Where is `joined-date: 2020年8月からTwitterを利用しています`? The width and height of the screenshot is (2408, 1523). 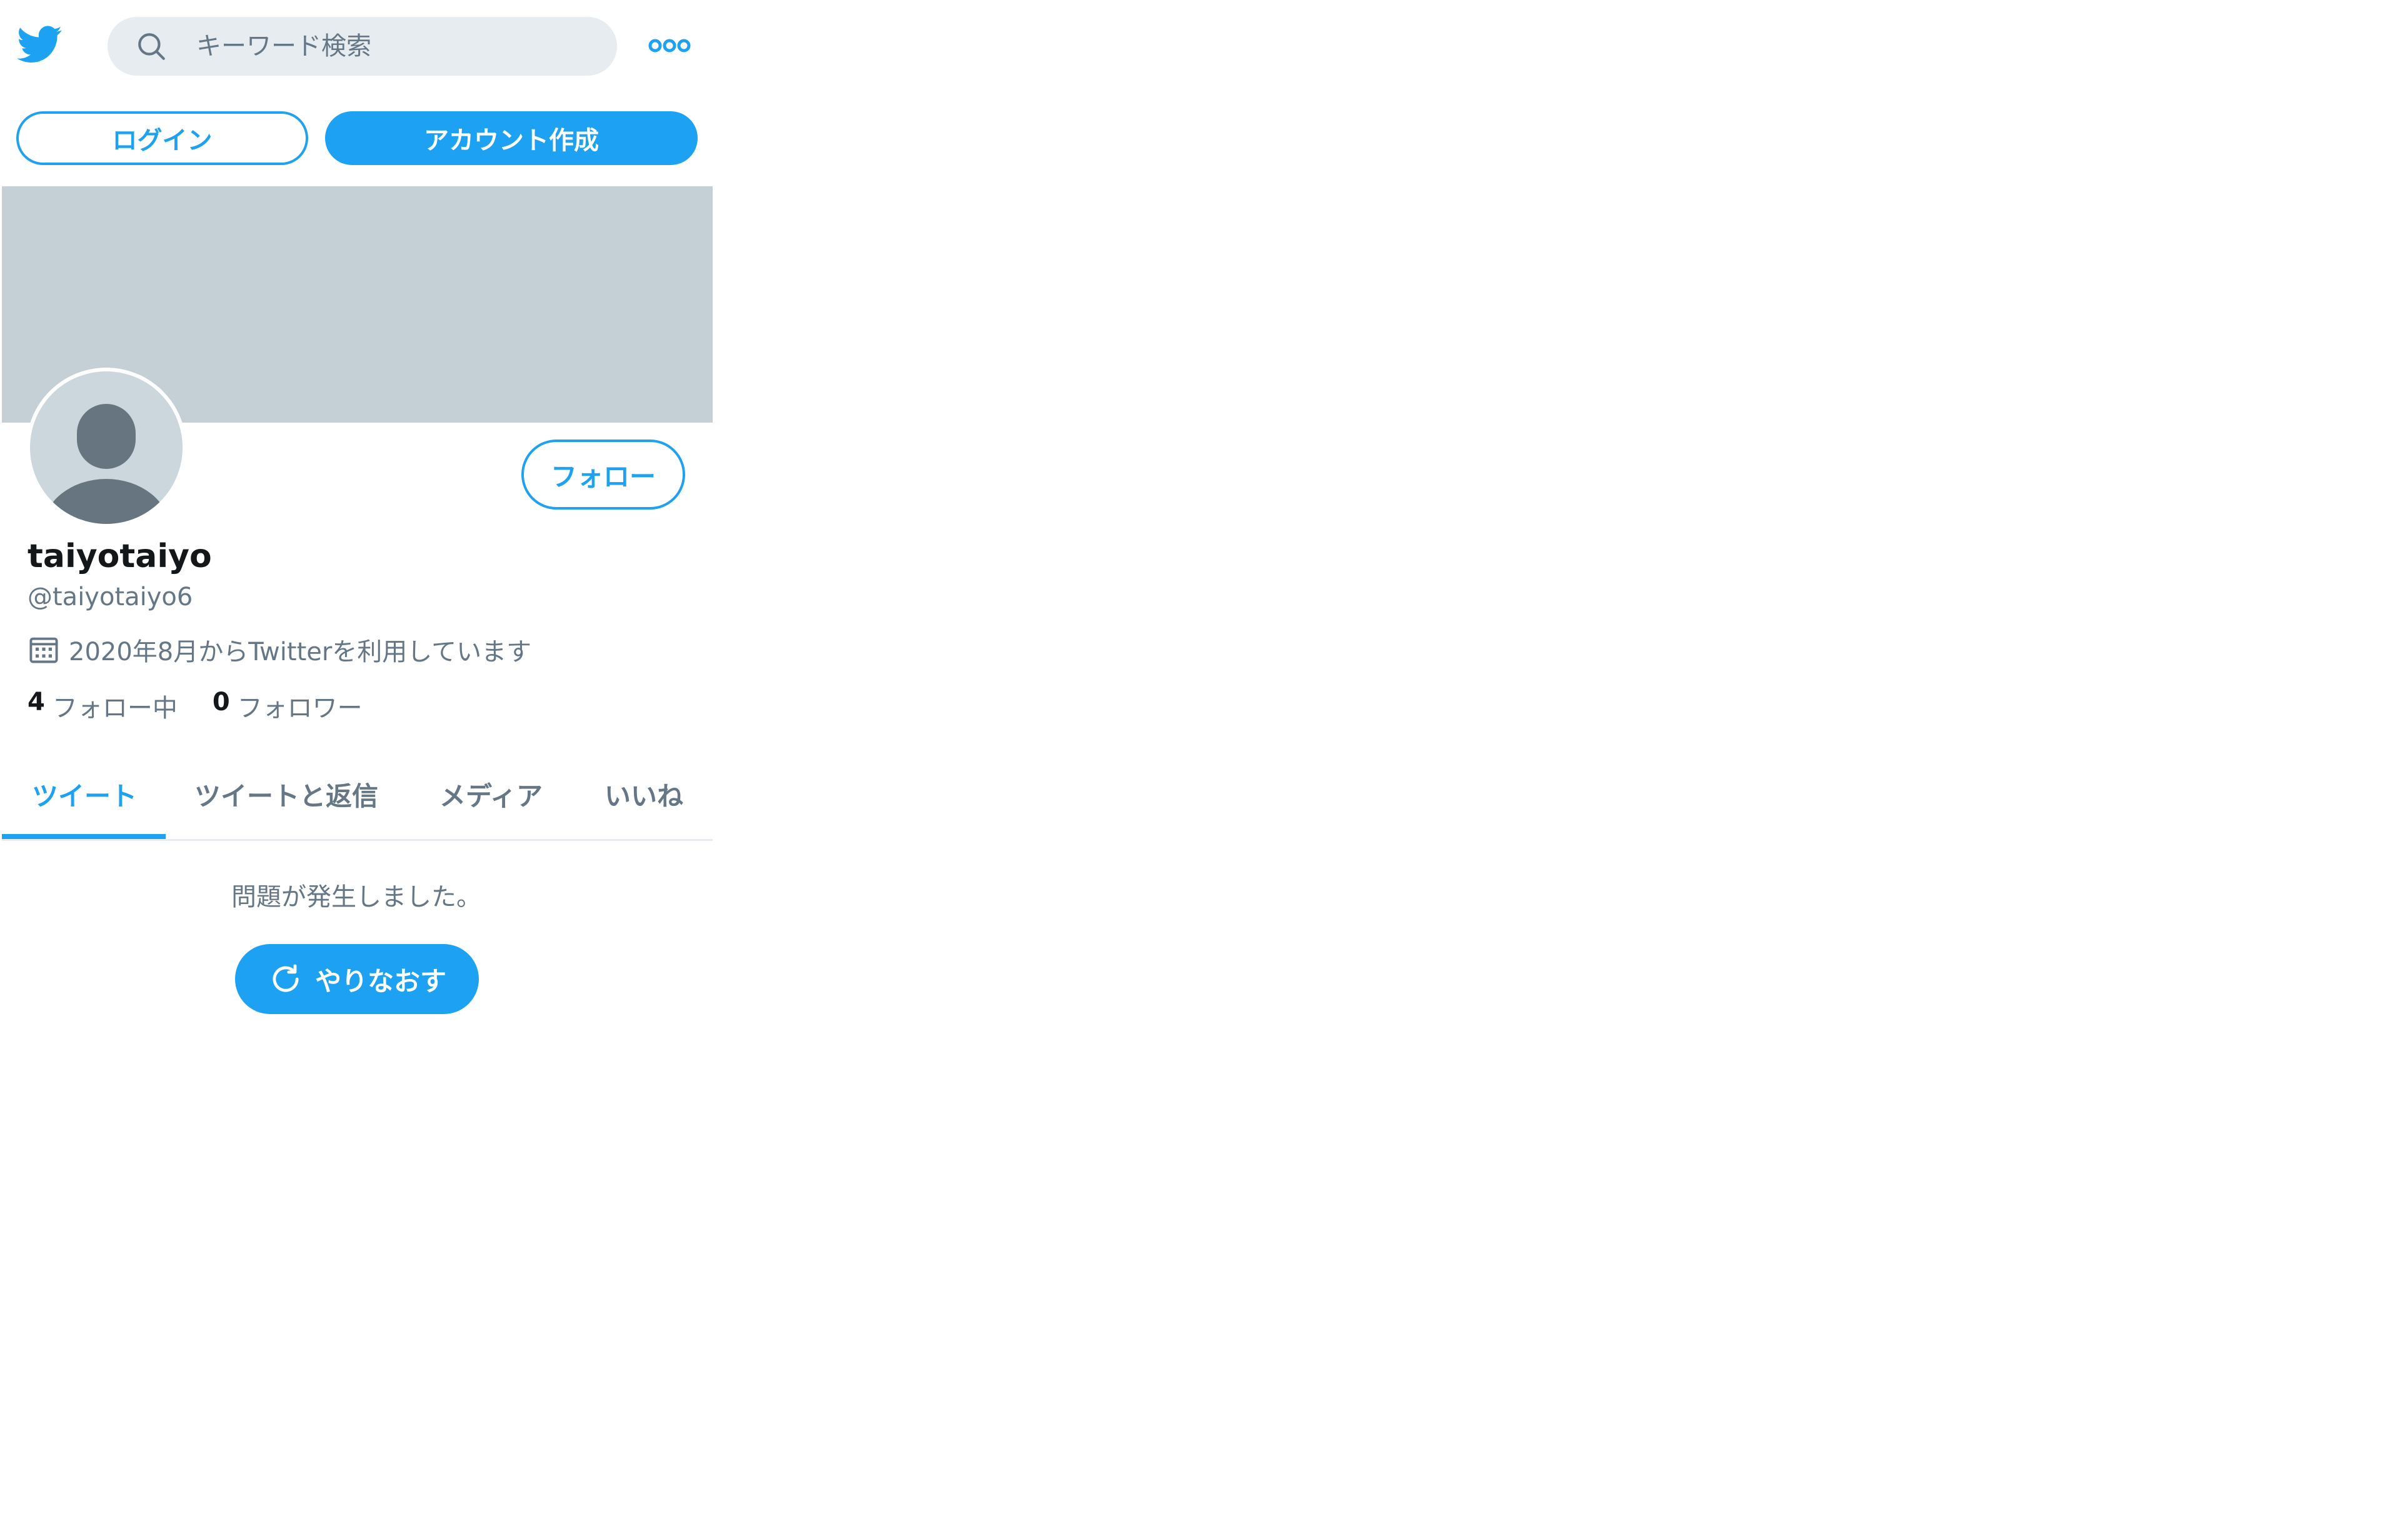
joined-date: 2020年8月からTwitterを利用しています is located at coordinates (279, 649).